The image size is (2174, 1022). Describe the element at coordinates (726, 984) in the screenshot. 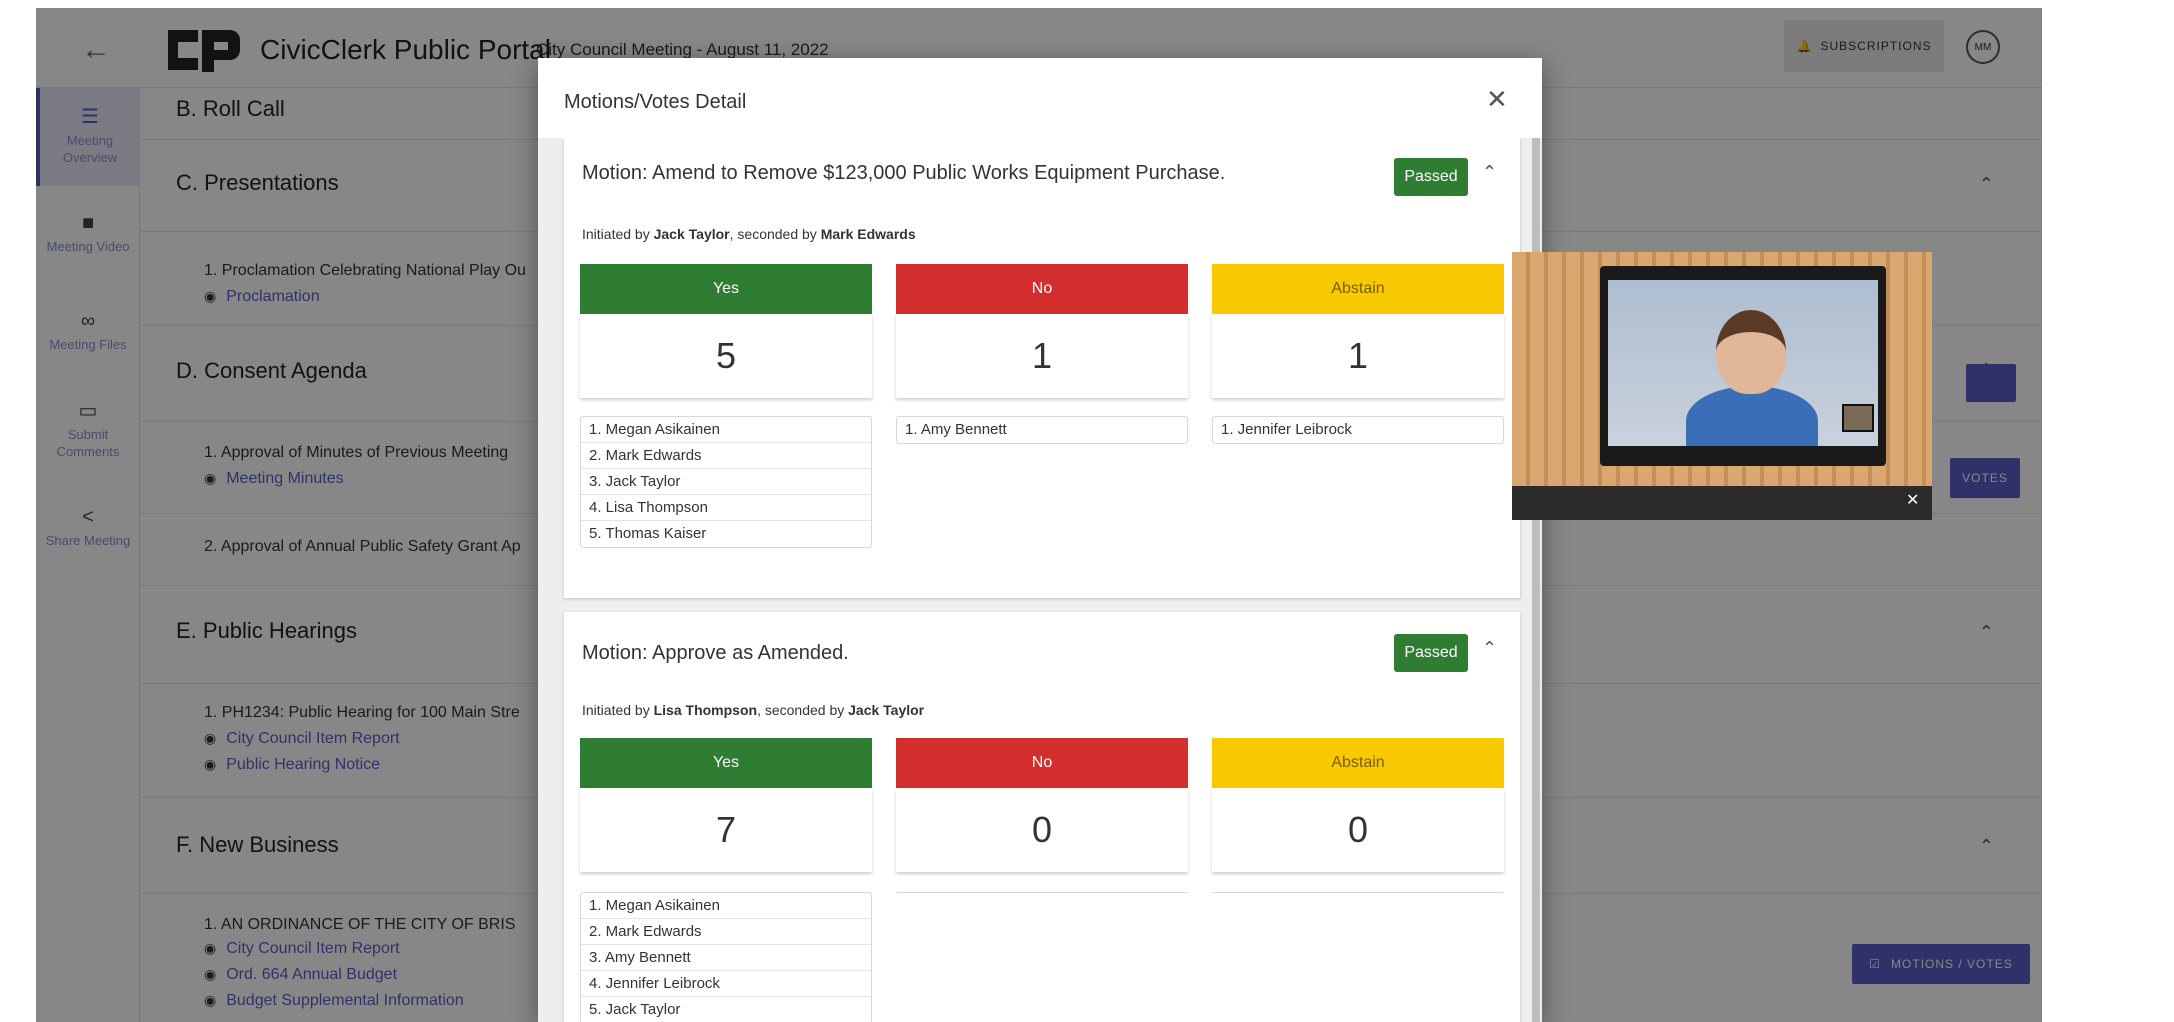

I see `voter-name: 4. Jennifer Leibrock` at that location.